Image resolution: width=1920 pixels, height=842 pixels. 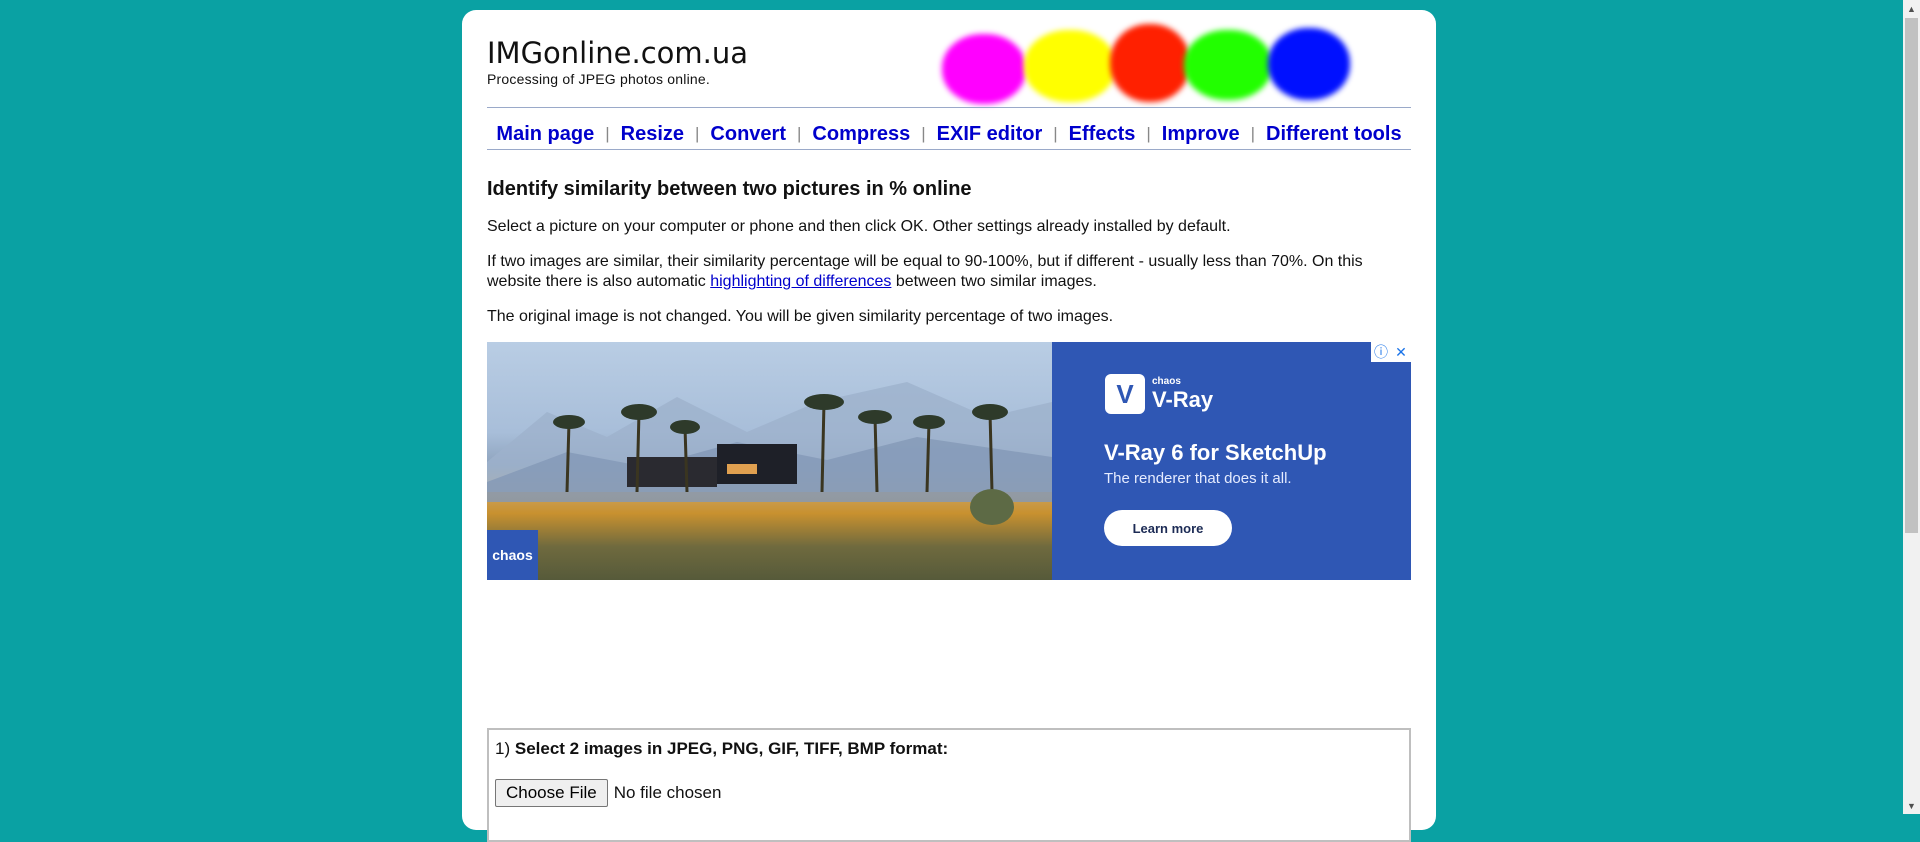 What do you see at coordinates (994, 281) in the screenshot?
I see `similarity-text-after: between two similar images.` at bounding box center [994, 281].